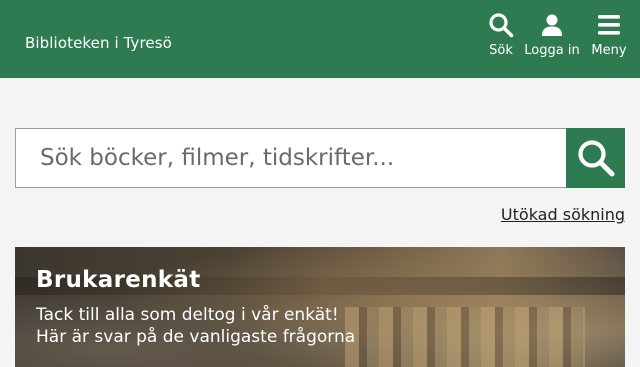 This screenshot has width=640, height=367. Describe the element at coordinates (118, 280) in the screenshot. I see `banner-title: Brukarenkät` at that location.